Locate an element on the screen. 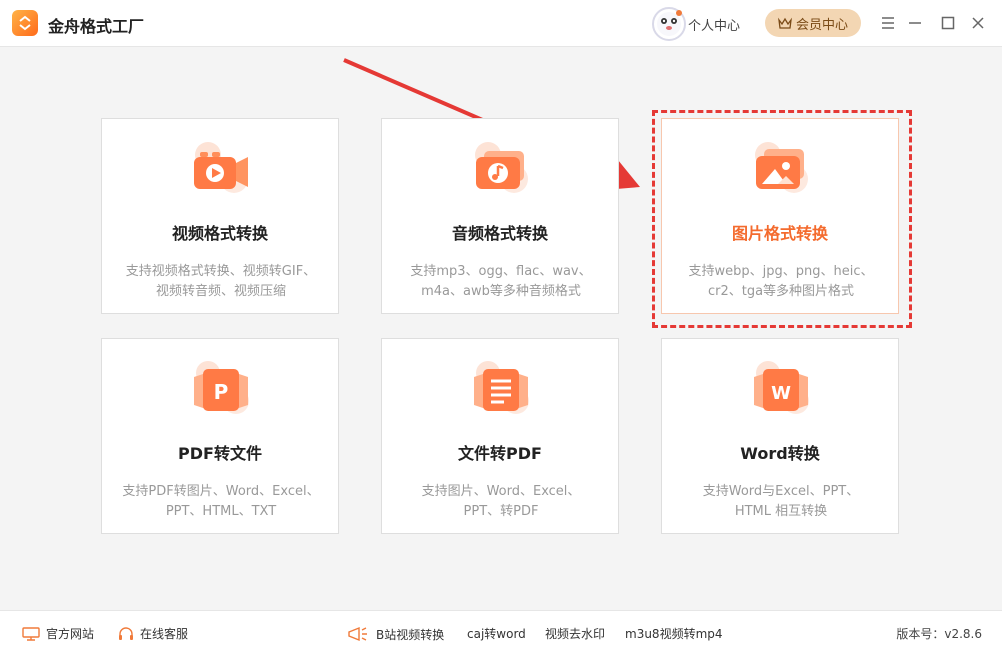  footer-link-label: 视频去水印 is located at coordinates (575, 634).